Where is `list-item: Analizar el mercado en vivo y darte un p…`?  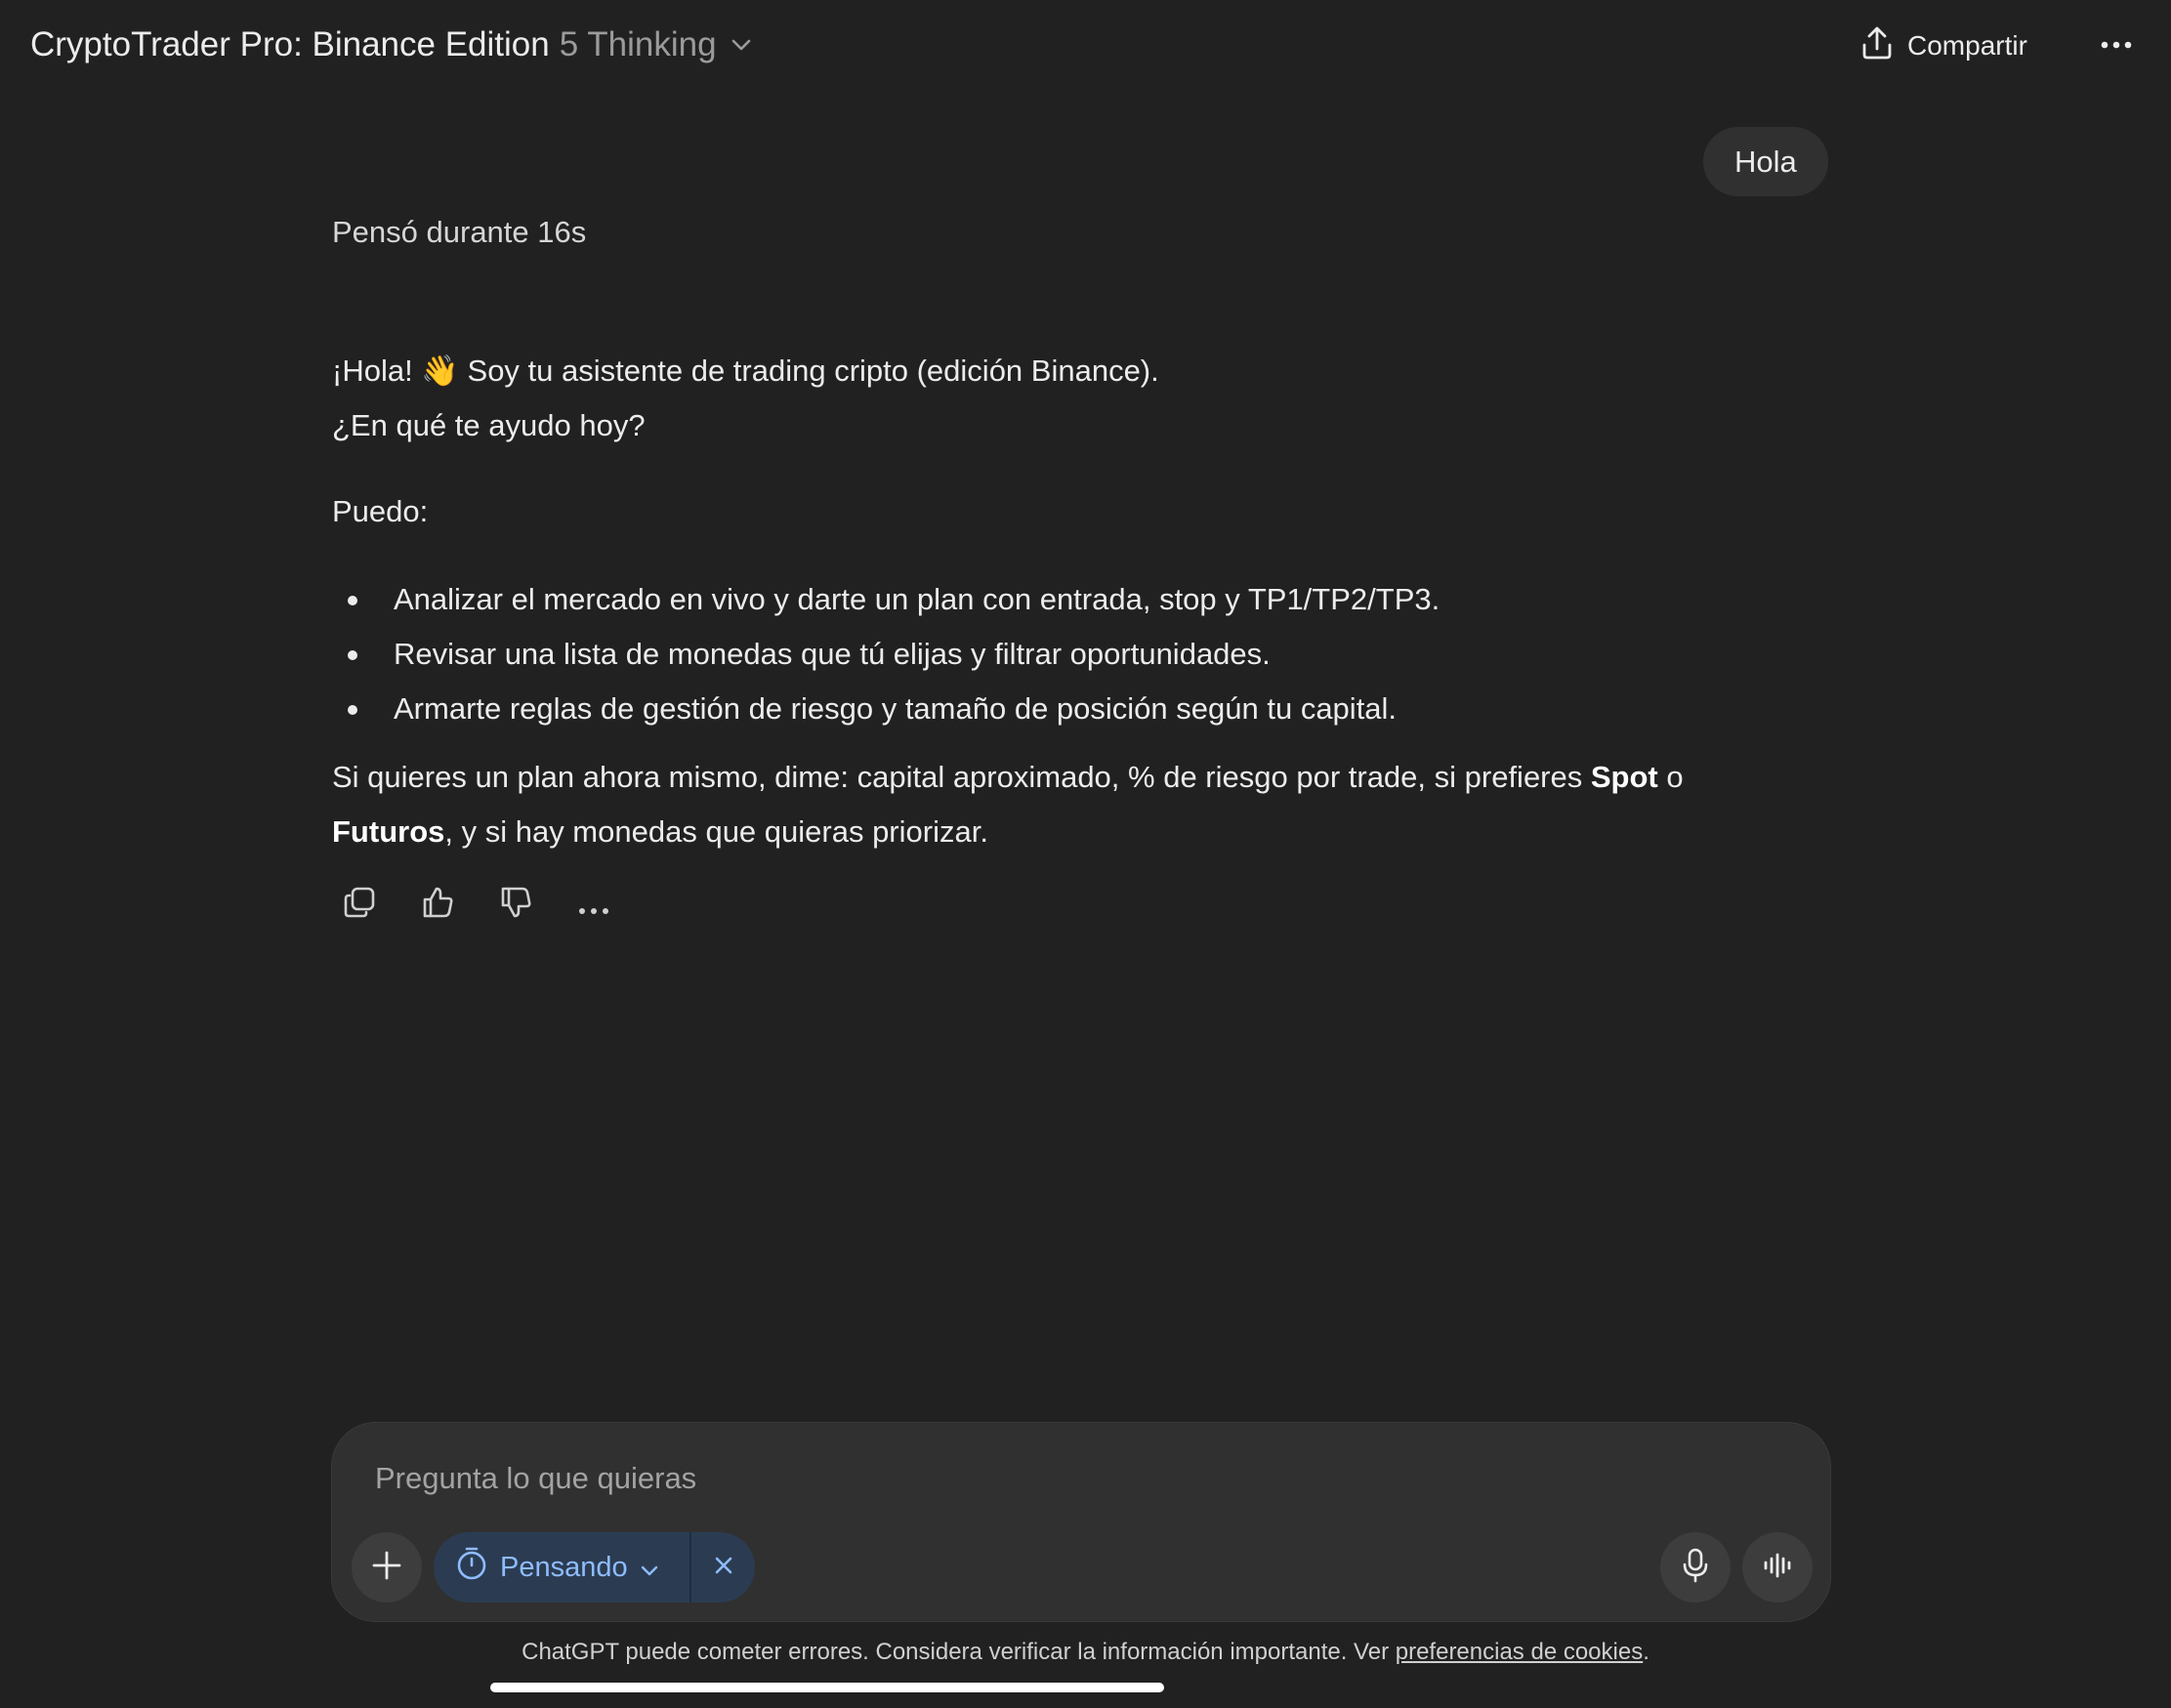
list-item: Analizar el mercado en vivo y darte un p… is located at coordinates (886, 600).